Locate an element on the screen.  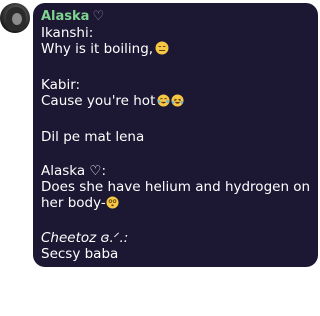
quote-author: Cheetoz ɞ.ᐟ.: is located at coordinates (85, 238).